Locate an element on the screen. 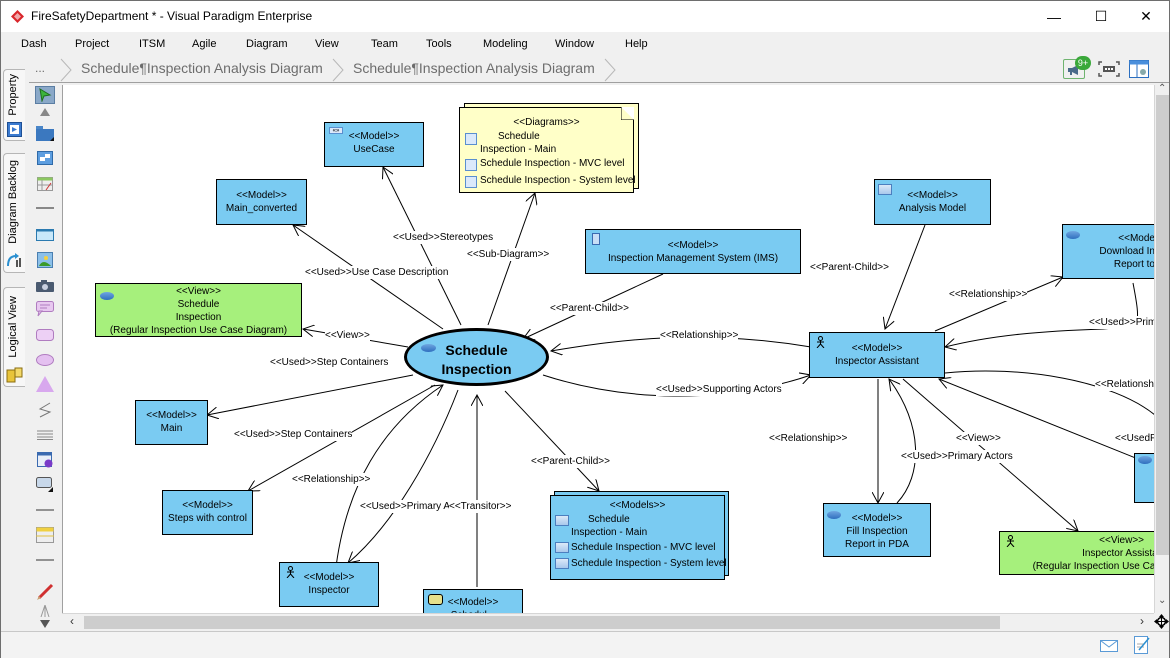  model-download-report: <<Mode Download In Report to is located at coordinates (1108, 251).